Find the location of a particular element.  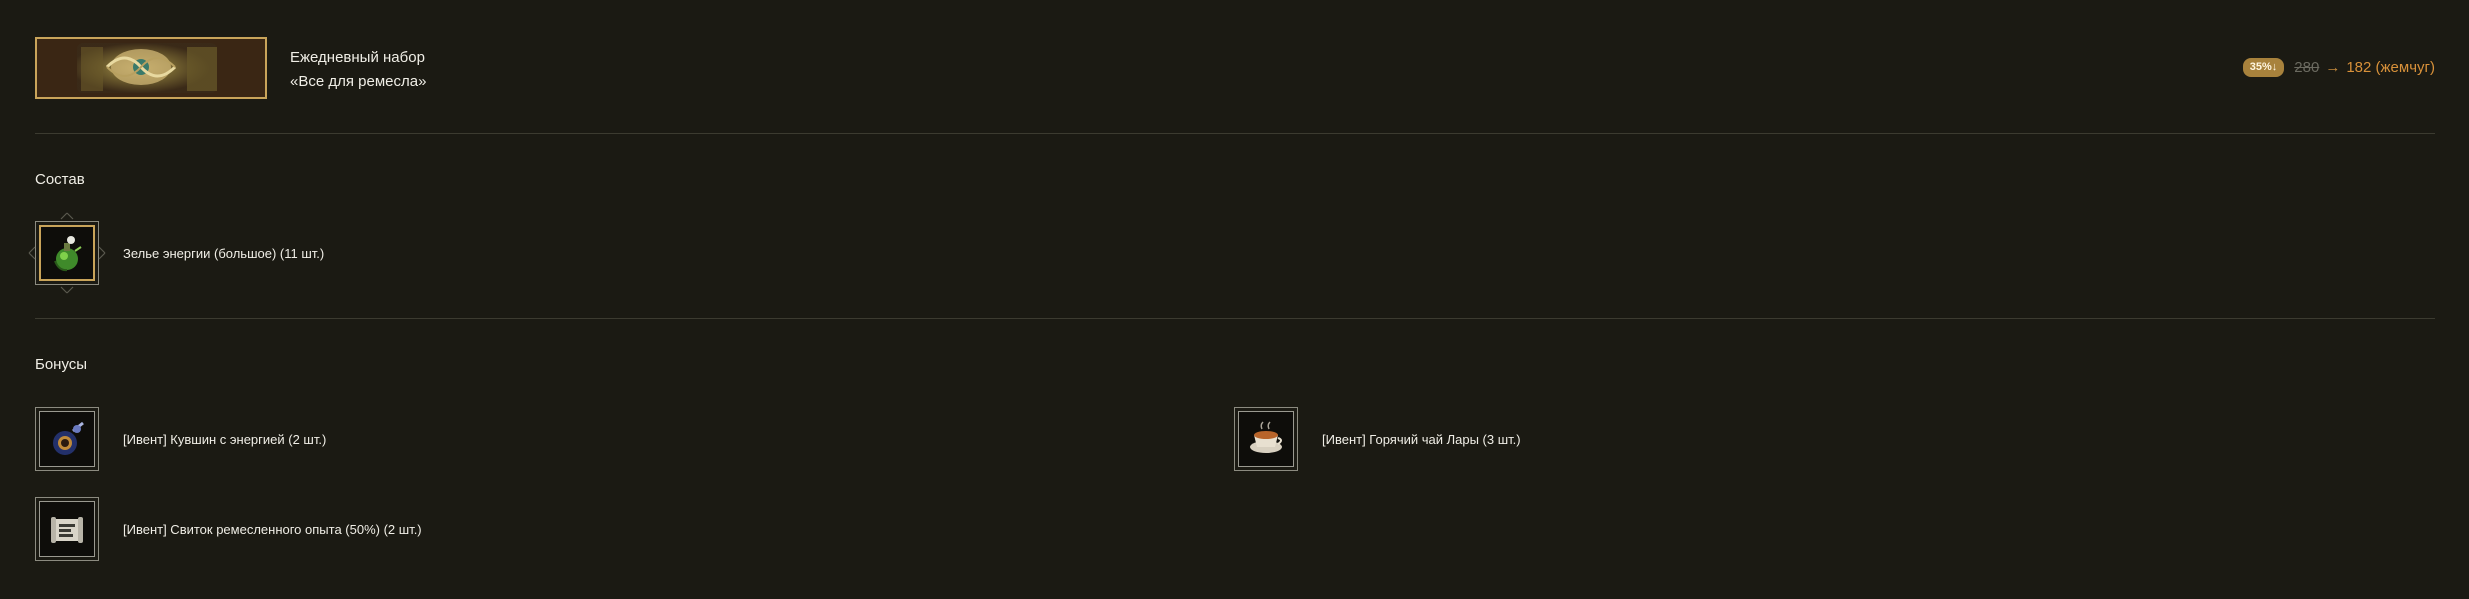

bundle-name-line1: Ежедневный набор is located at coordinates (357, 57).